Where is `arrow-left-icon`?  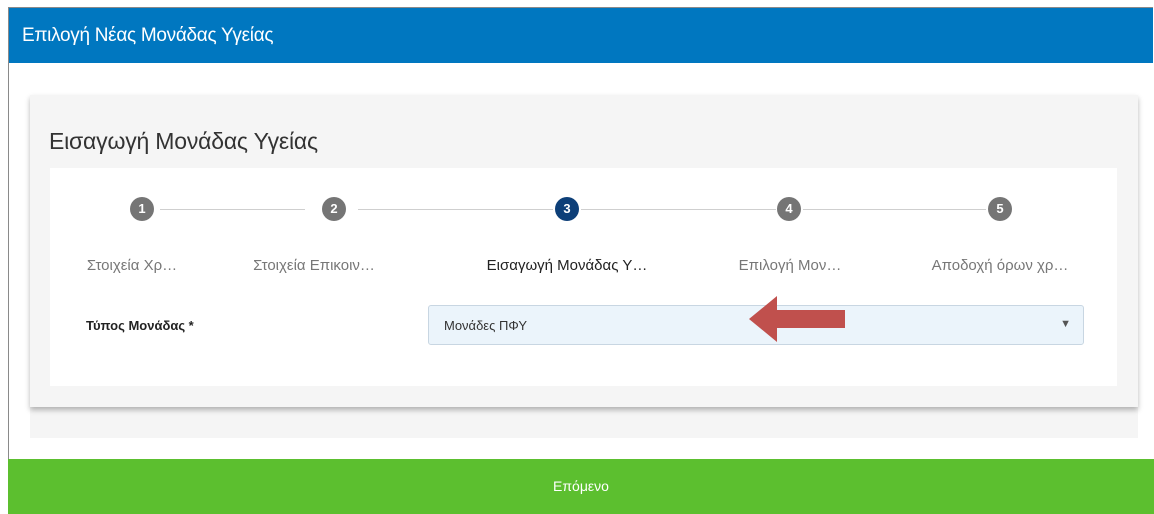 arrow-left-icon is located at coordinates (797, 319).